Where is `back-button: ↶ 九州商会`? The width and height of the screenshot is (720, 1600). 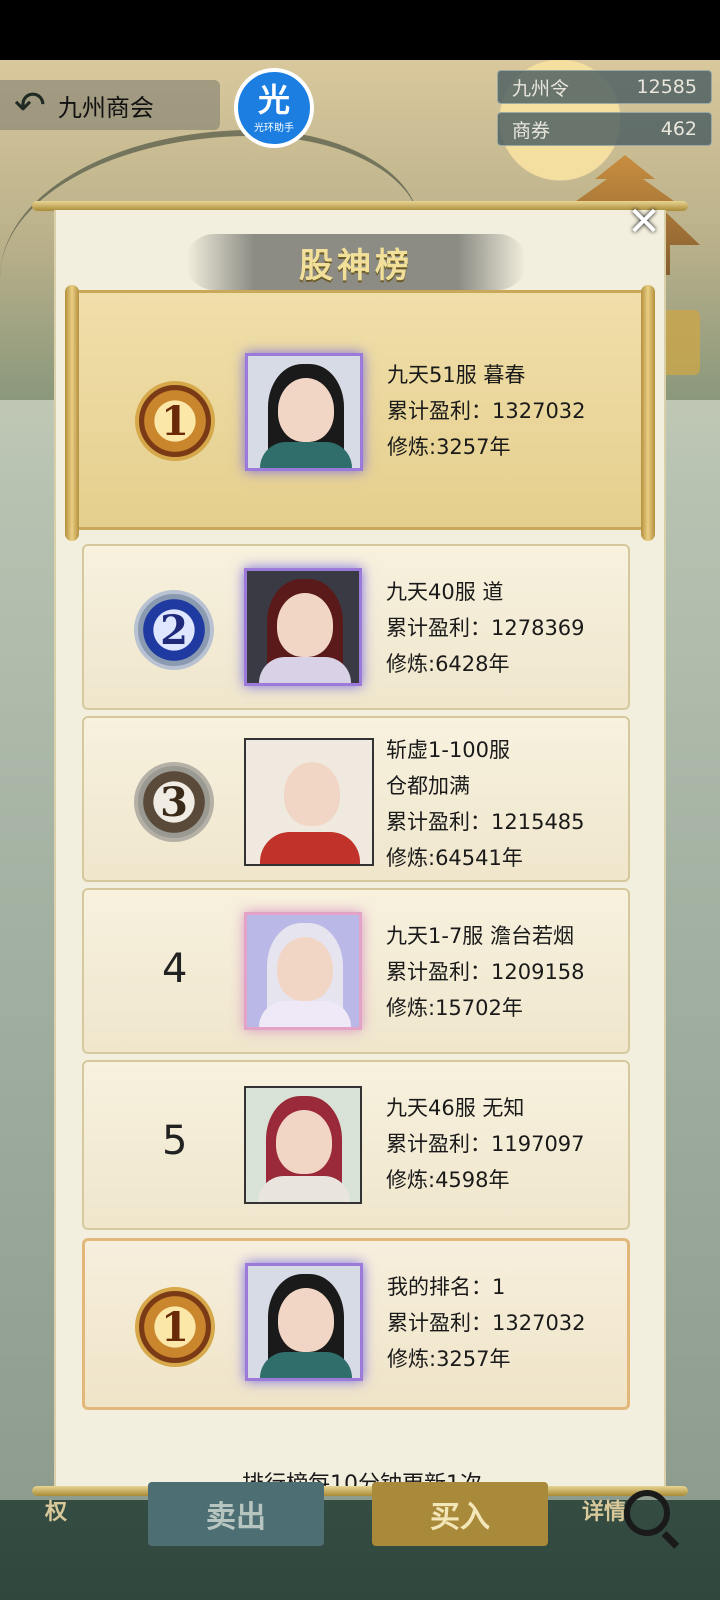 back-button: ↶ 九州商会 is located at coordinates (110, 105).